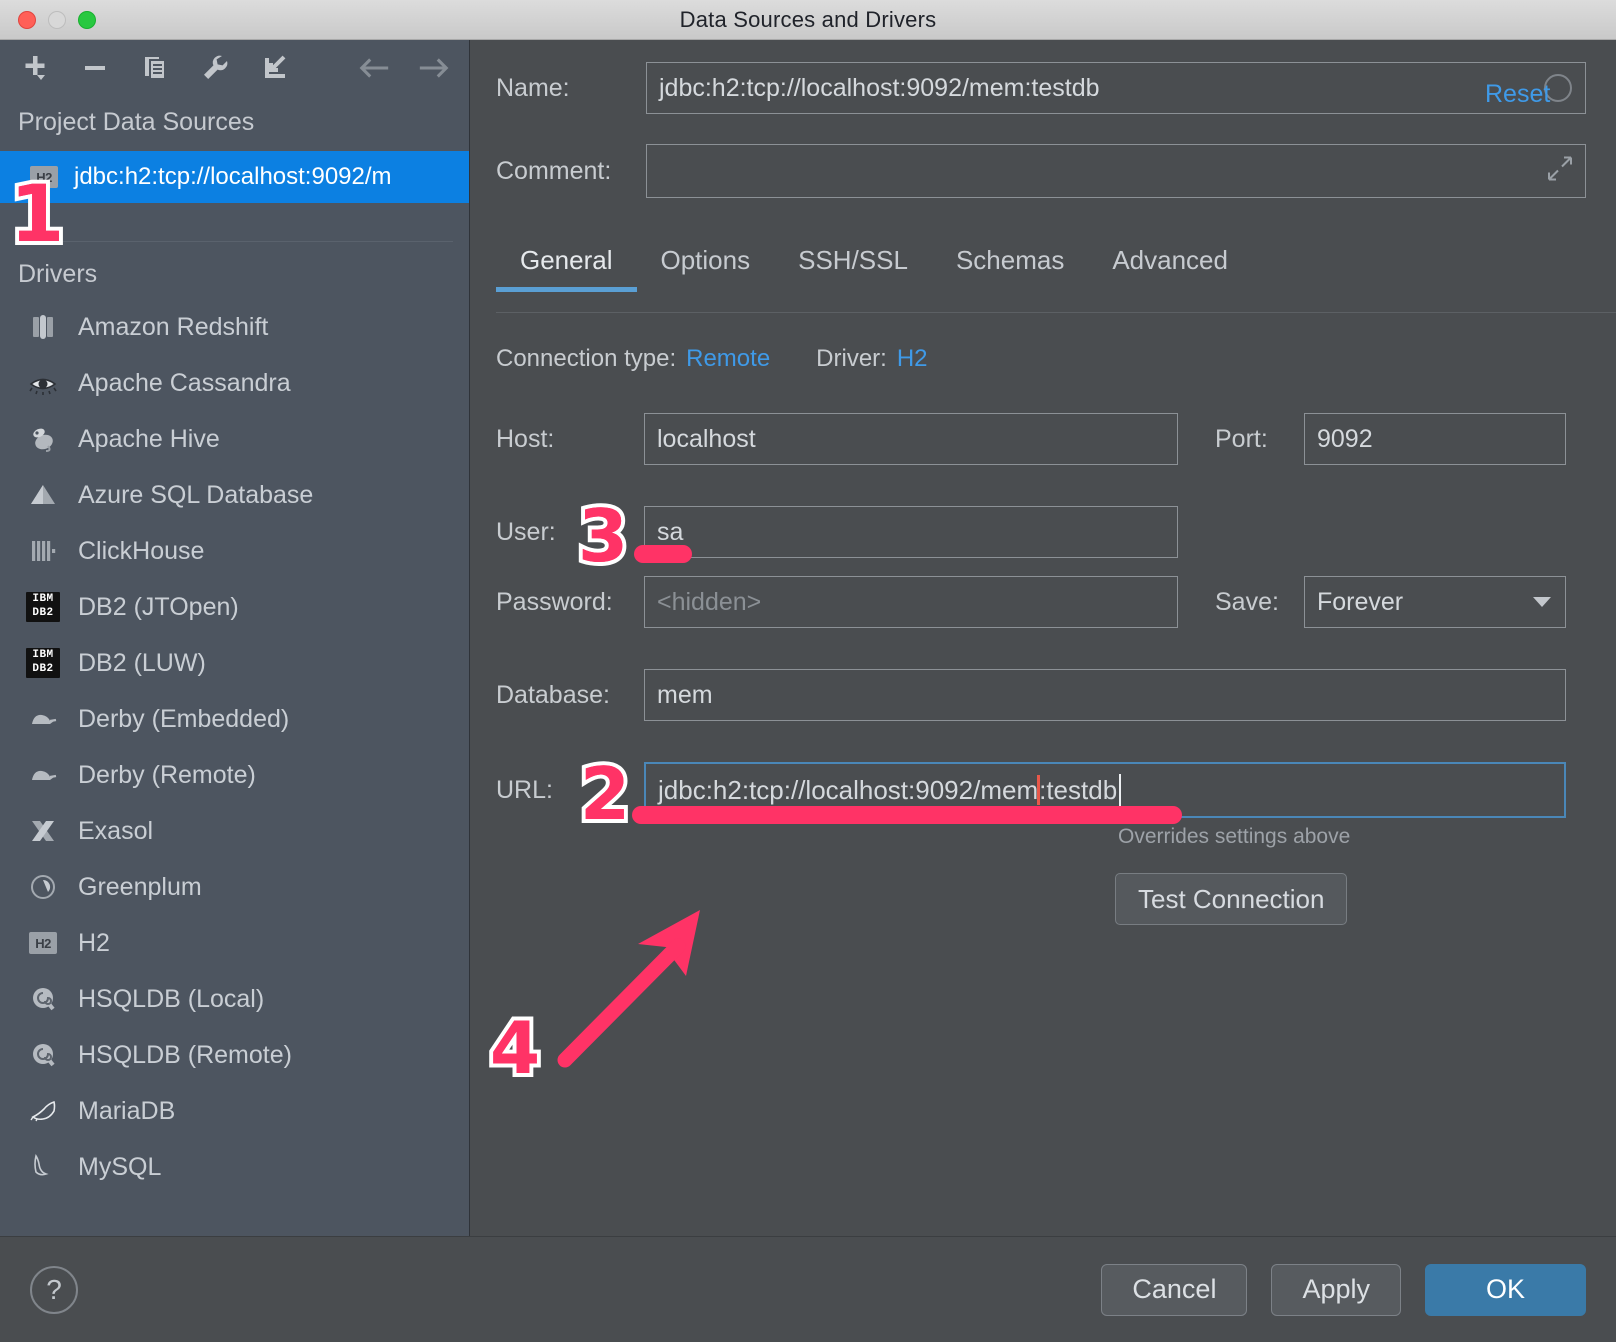  What do you see at coordinates (234, 439) in the screenshot?
I see `driver-item-apache-hive: Apache Hive` at bounding box center [234, 439].